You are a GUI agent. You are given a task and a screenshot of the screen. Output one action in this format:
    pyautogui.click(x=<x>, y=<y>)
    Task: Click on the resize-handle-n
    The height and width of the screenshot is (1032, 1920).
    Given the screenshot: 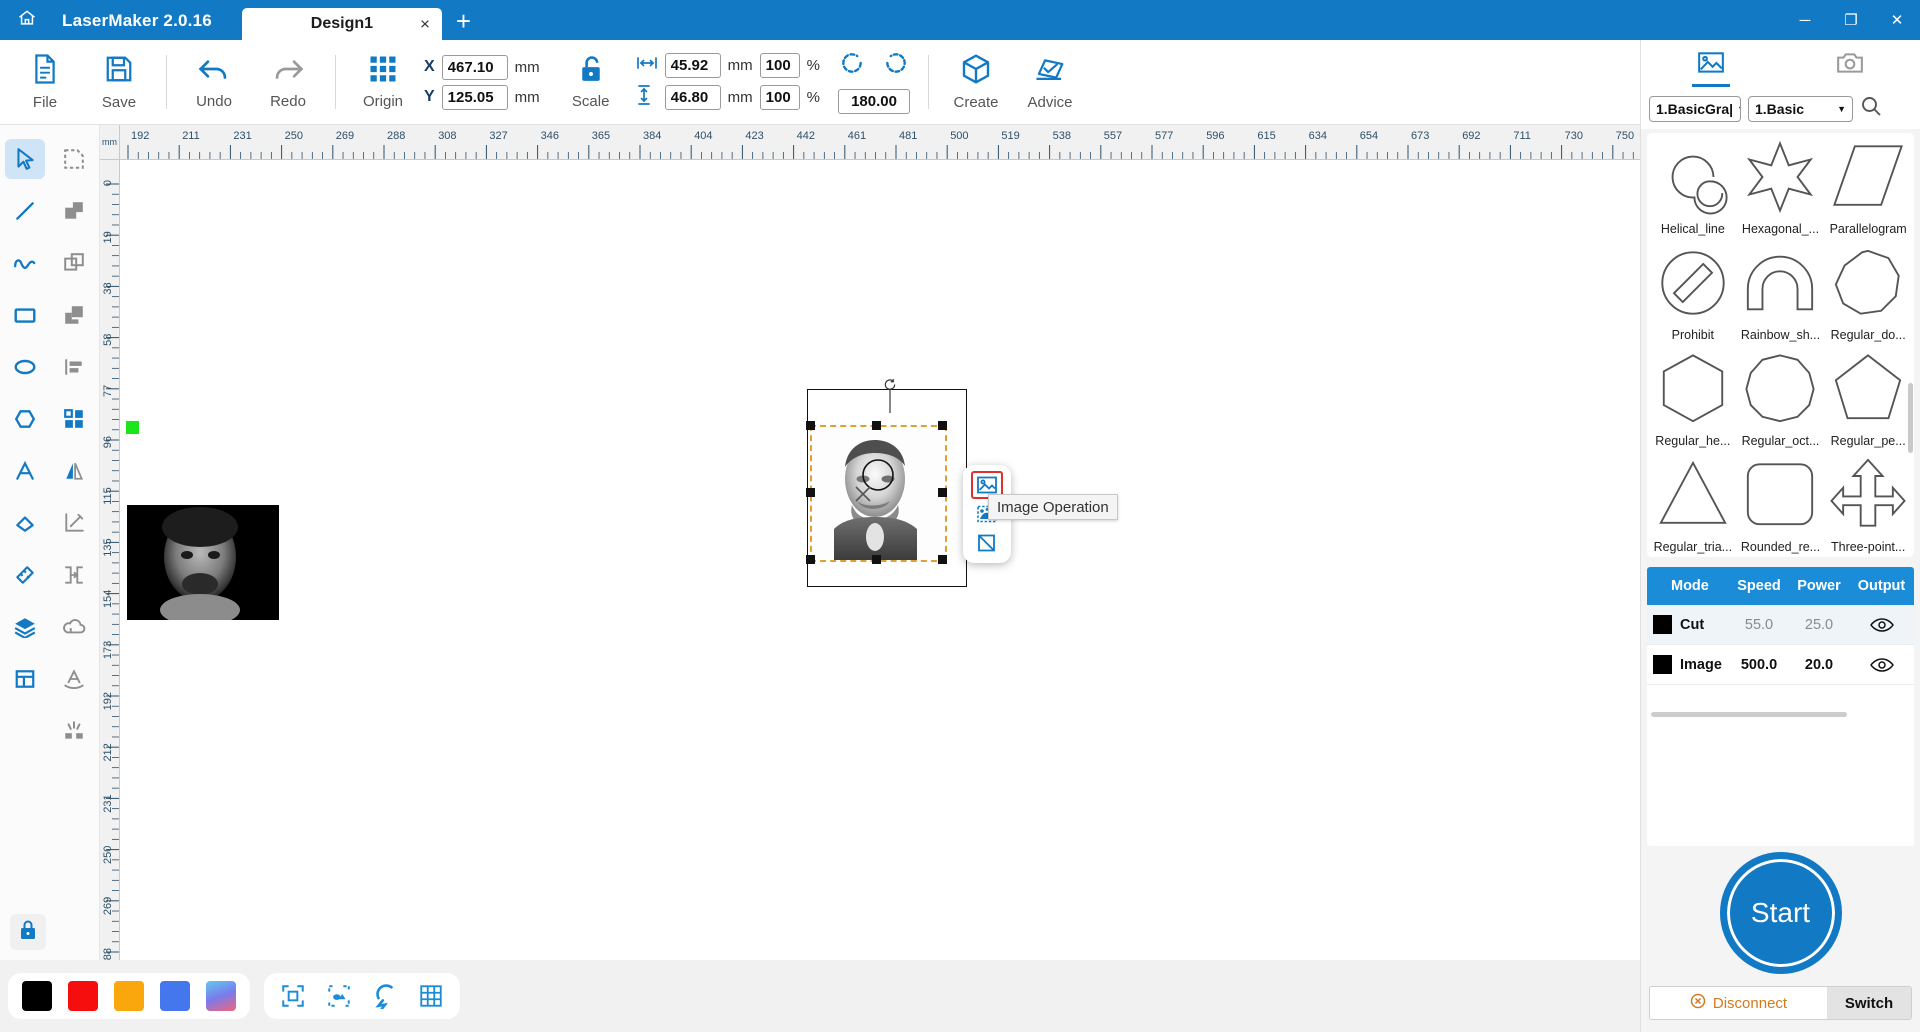 What is the action you would take?
    pyautogui.click(x=876, y=425)
    